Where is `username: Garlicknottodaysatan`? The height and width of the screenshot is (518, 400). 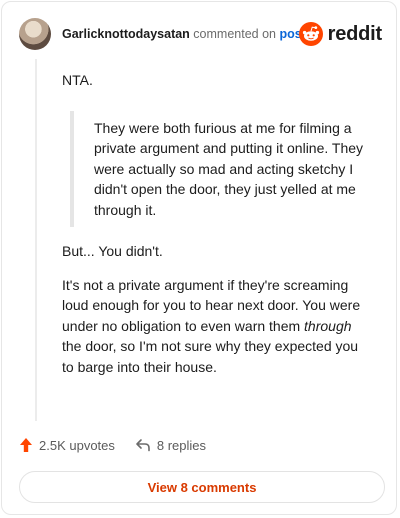 username: Garlicknottodaysatan is located at coordinates (126, 34).